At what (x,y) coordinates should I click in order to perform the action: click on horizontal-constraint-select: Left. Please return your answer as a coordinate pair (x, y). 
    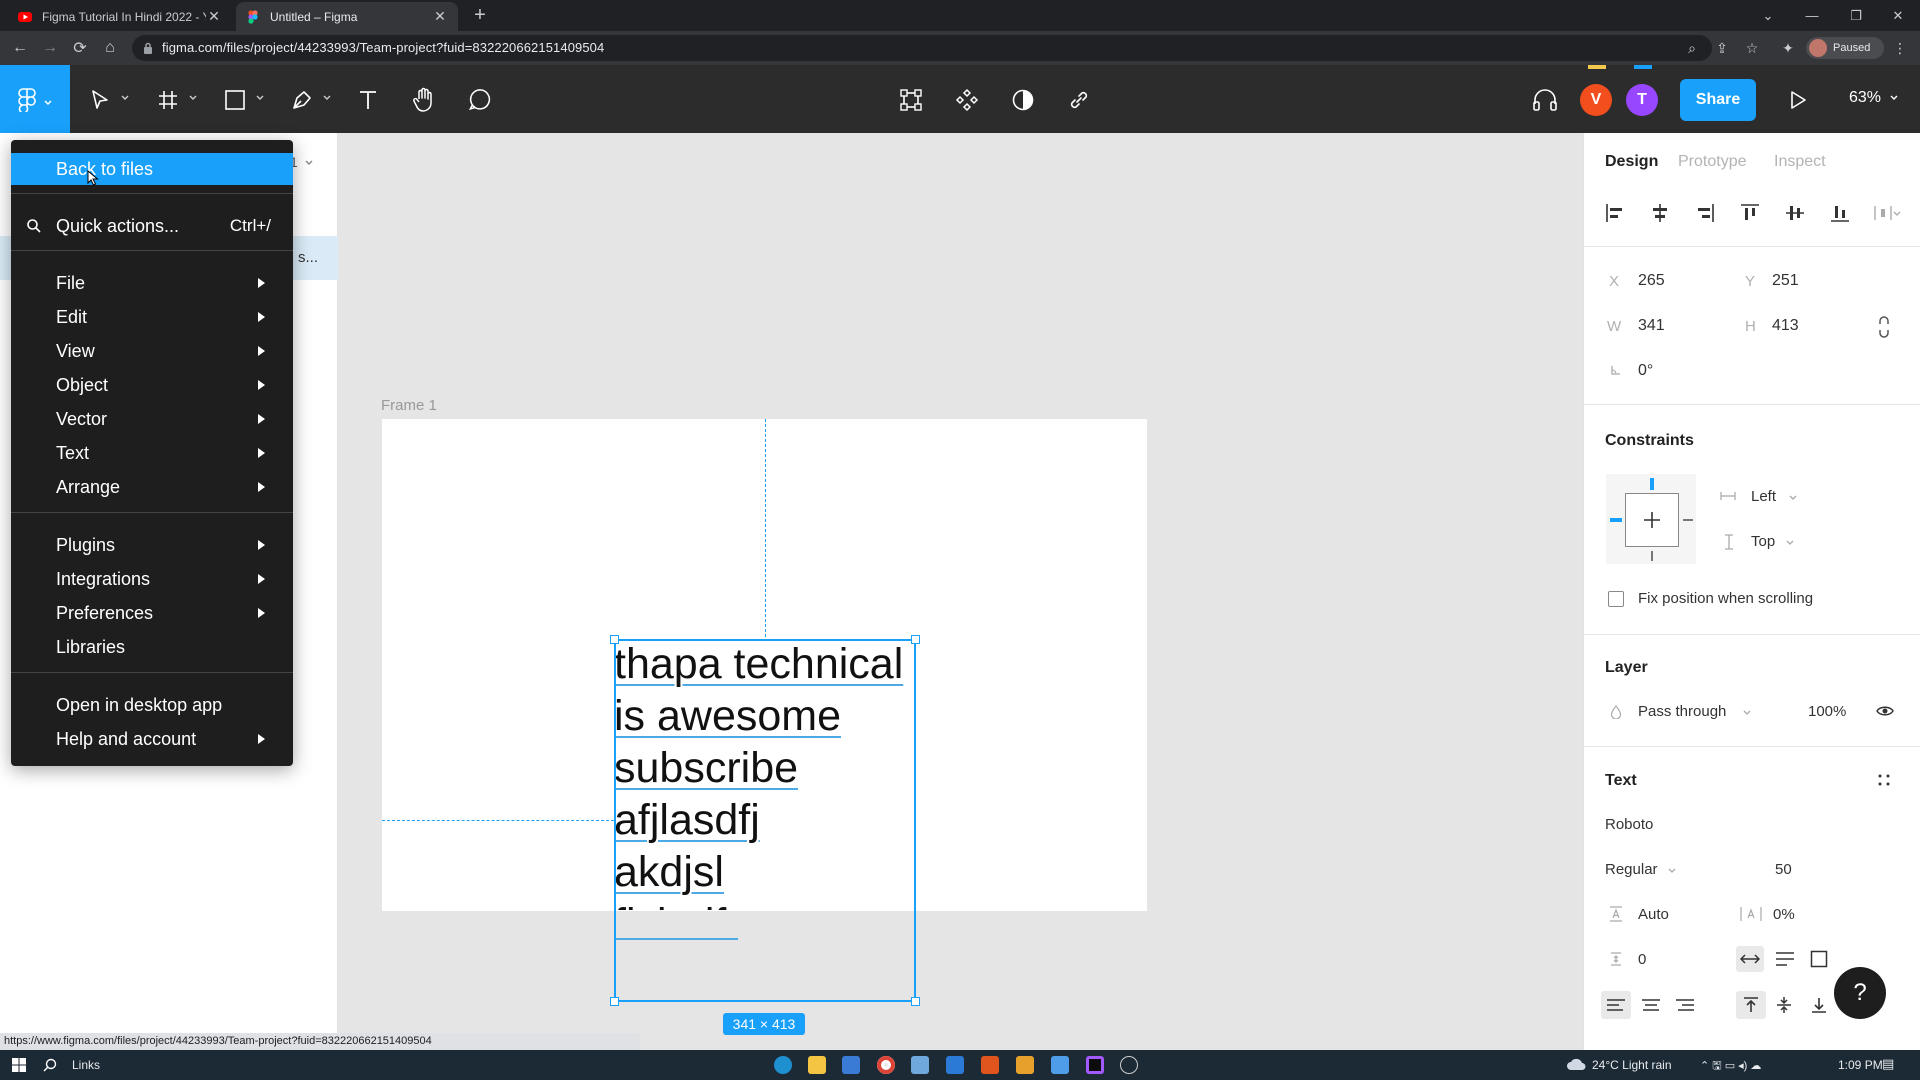
    Looking at the image, I should click on (1763, 496).